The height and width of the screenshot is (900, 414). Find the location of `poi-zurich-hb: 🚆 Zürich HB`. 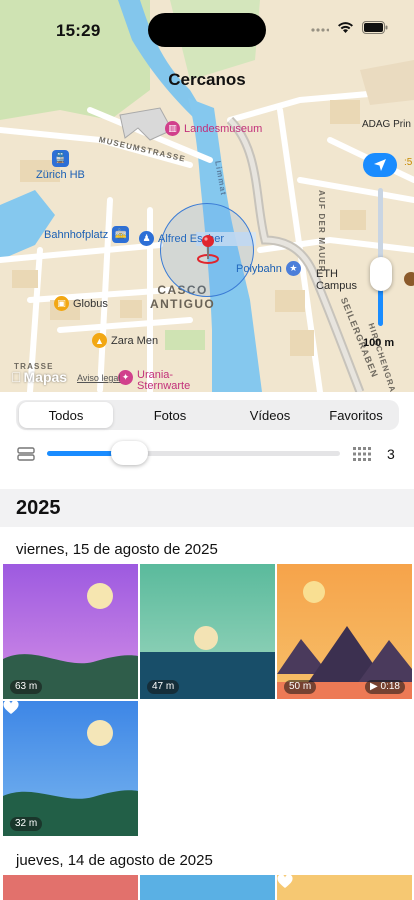

poi-zurich-hb: 🚆 Zürich HB is located at coordinates (60, 165).